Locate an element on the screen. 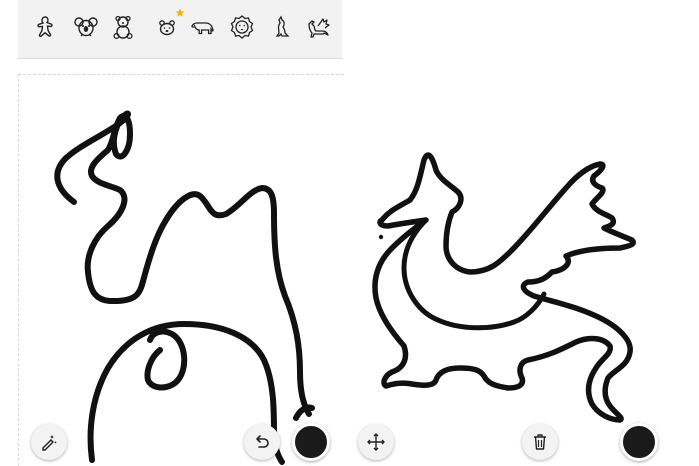 The image size is (699, 466). autodraw-tool-button is located at coordinates (49, 442).